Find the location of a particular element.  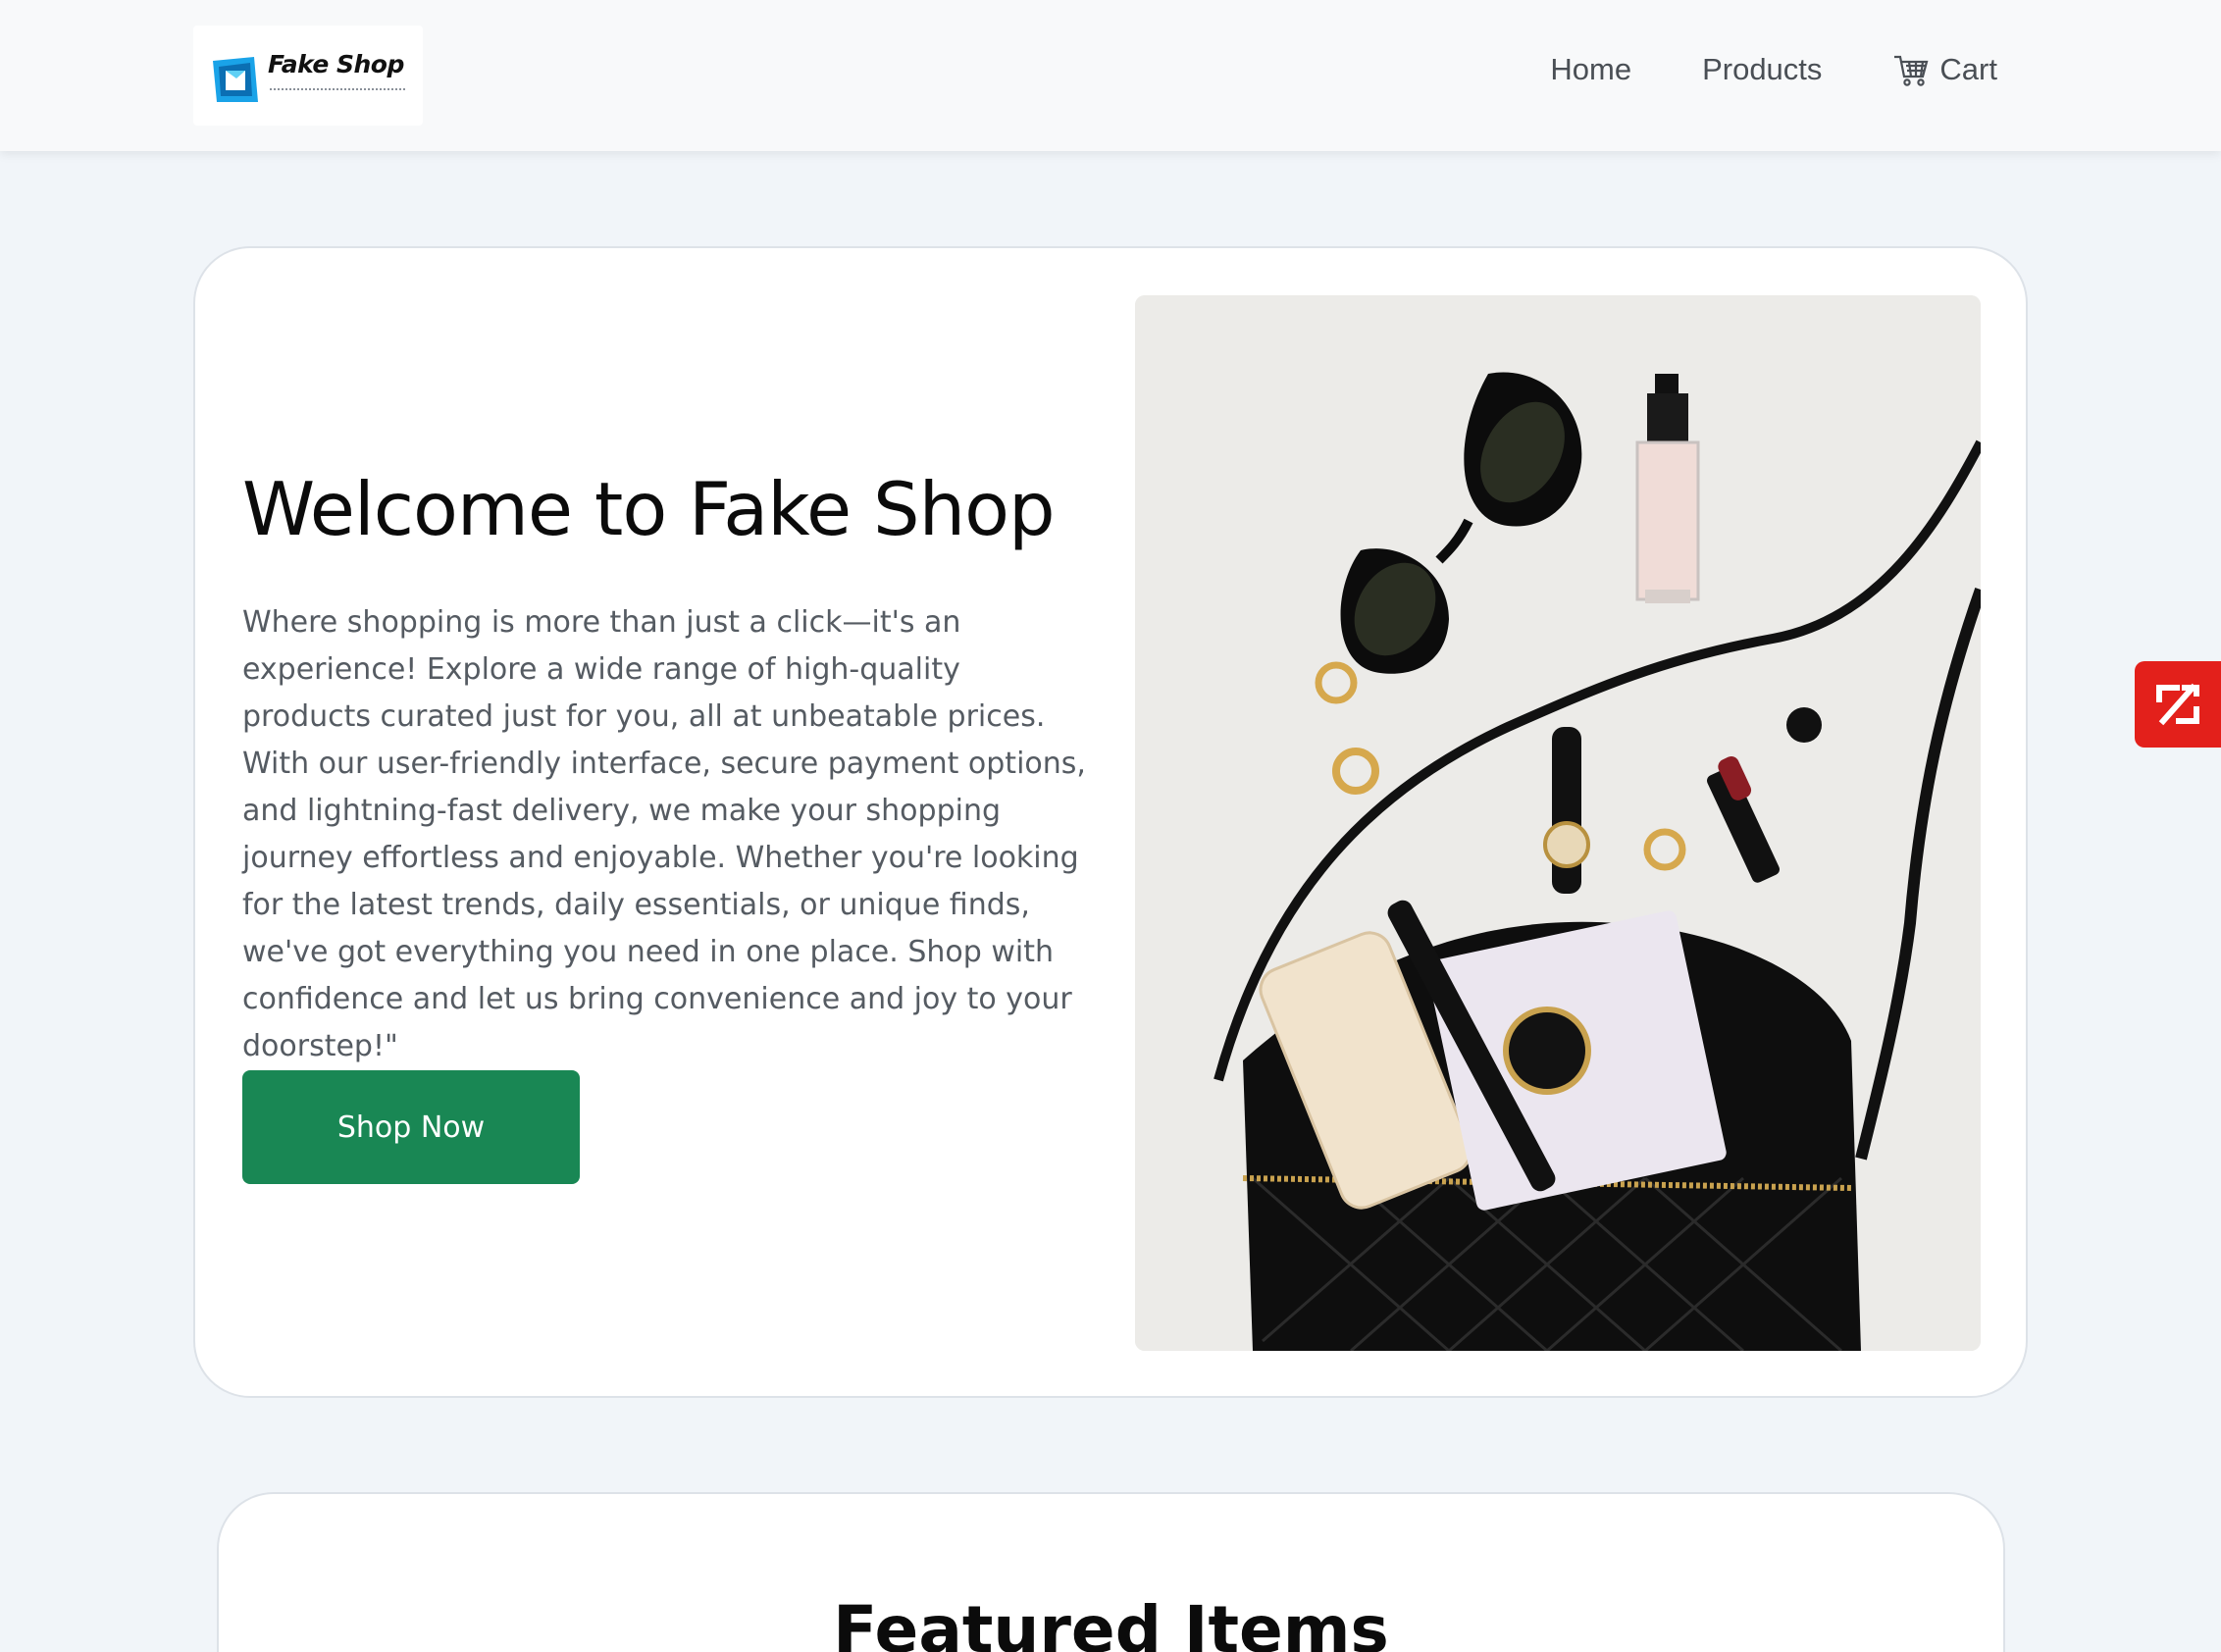

nav-products-link: Products is located at coordinates (1762, 69).